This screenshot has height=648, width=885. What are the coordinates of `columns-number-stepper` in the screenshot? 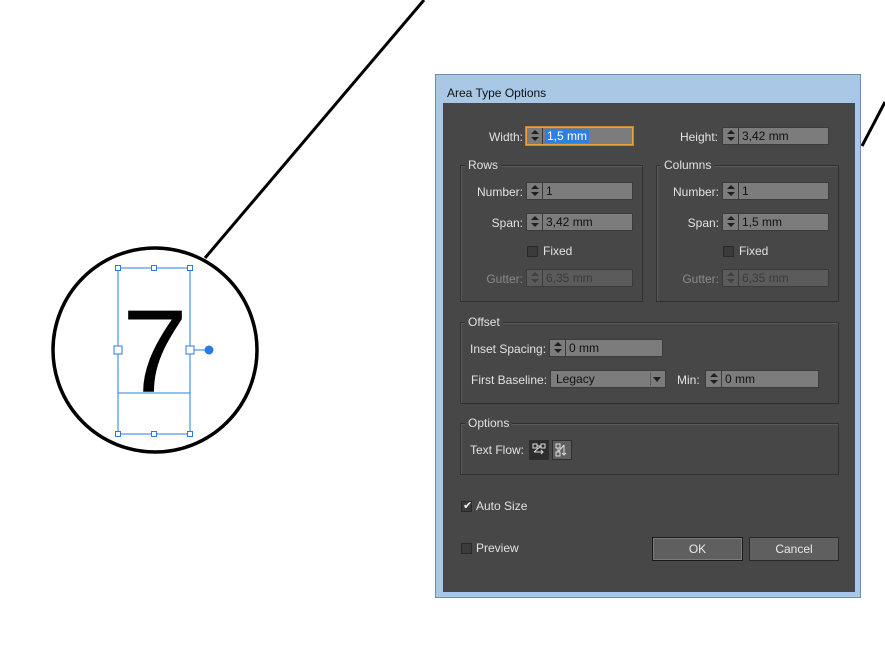 It's located at (731, 191).